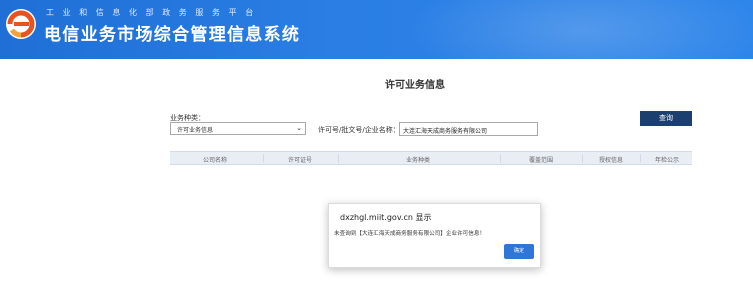 This screenshot has width=753, height=302. I want to click on keyword-input: 大连汇海天成商务服务有限公司, so click(468, 129).